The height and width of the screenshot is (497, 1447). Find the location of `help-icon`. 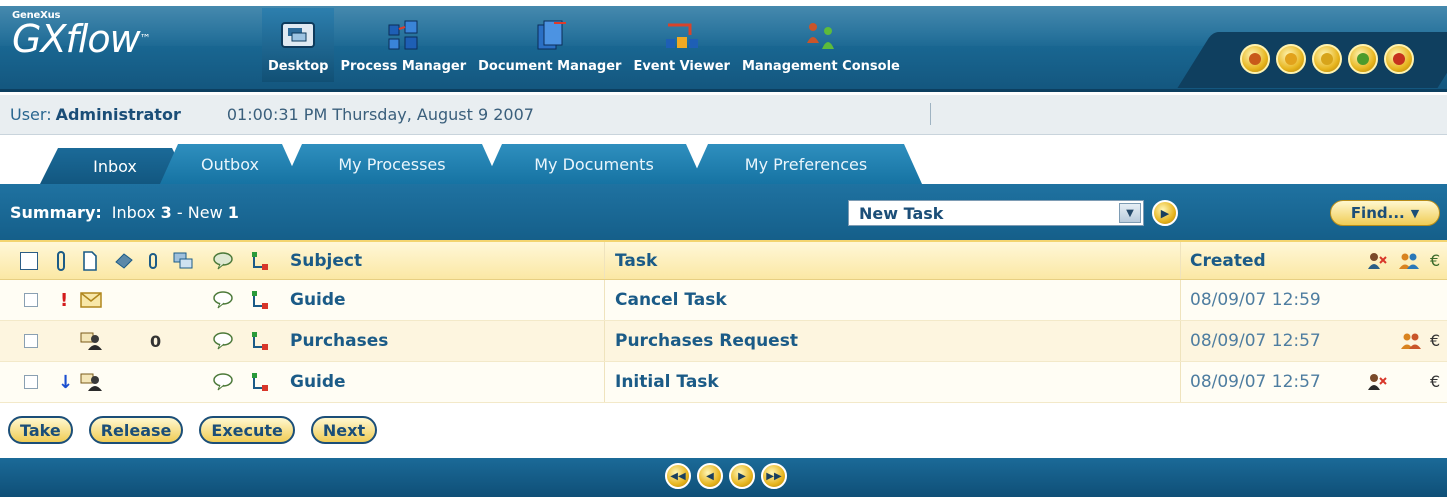

help-icon is located at coordinates (1327, 59).